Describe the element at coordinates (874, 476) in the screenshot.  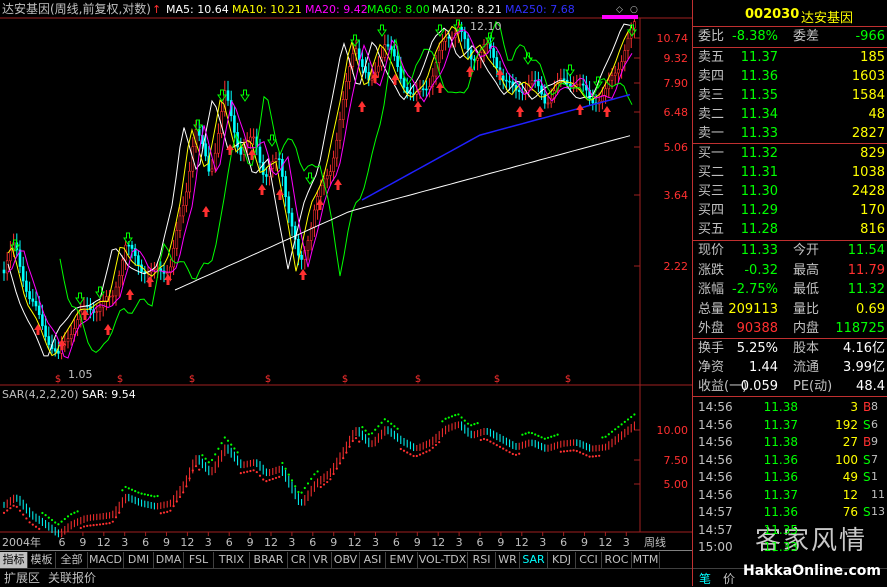
I see `tick-count: 1` at that location.